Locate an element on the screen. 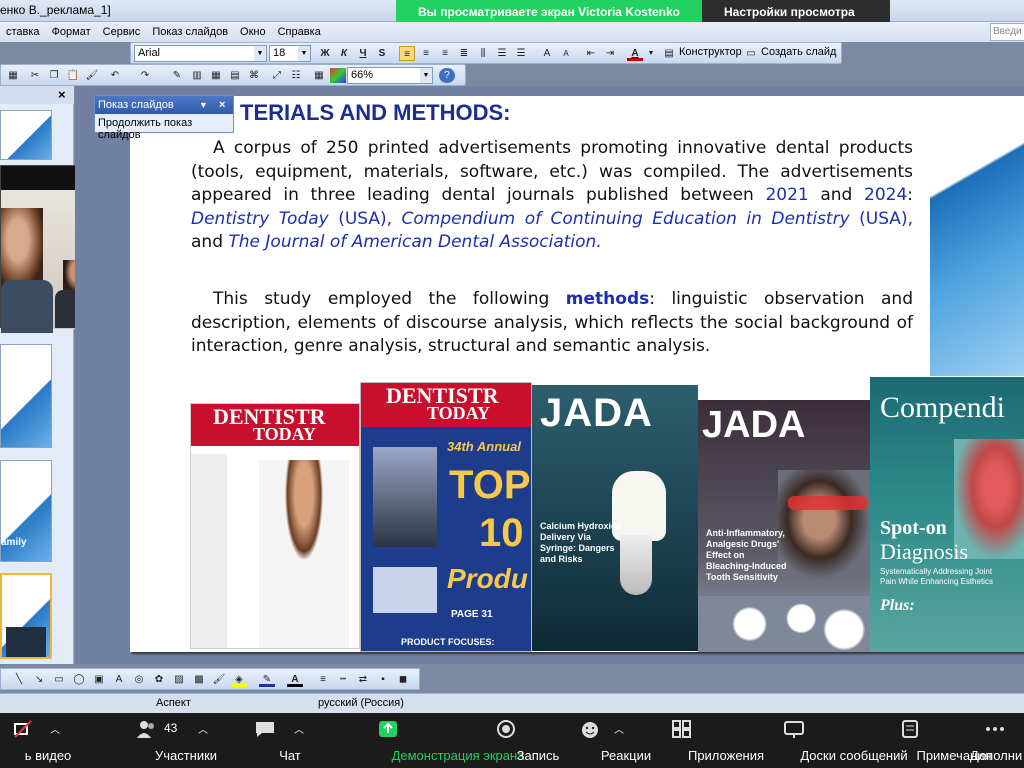  copy-icon: ❐ is located at coordinates (54, 75).